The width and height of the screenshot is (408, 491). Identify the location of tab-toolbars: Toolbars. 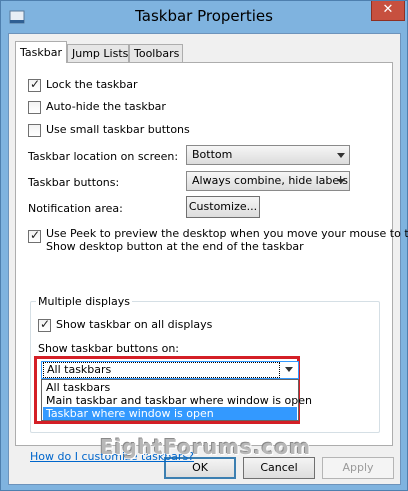
(156, 53).